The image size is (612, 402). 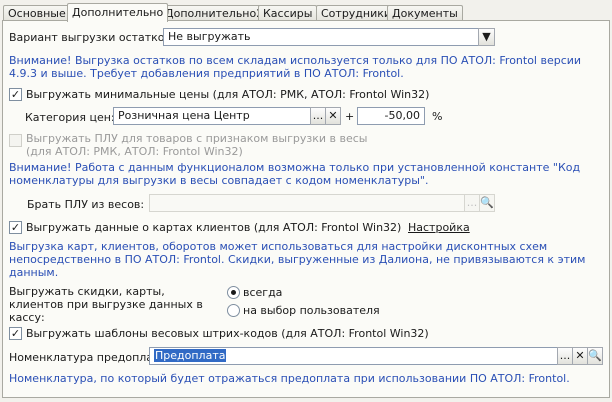 What do you see at coordinates (86, 204) in the screenshot?
I see `scales-label: Брать ПЛУ из весов:` at bounding box center [86, 204].